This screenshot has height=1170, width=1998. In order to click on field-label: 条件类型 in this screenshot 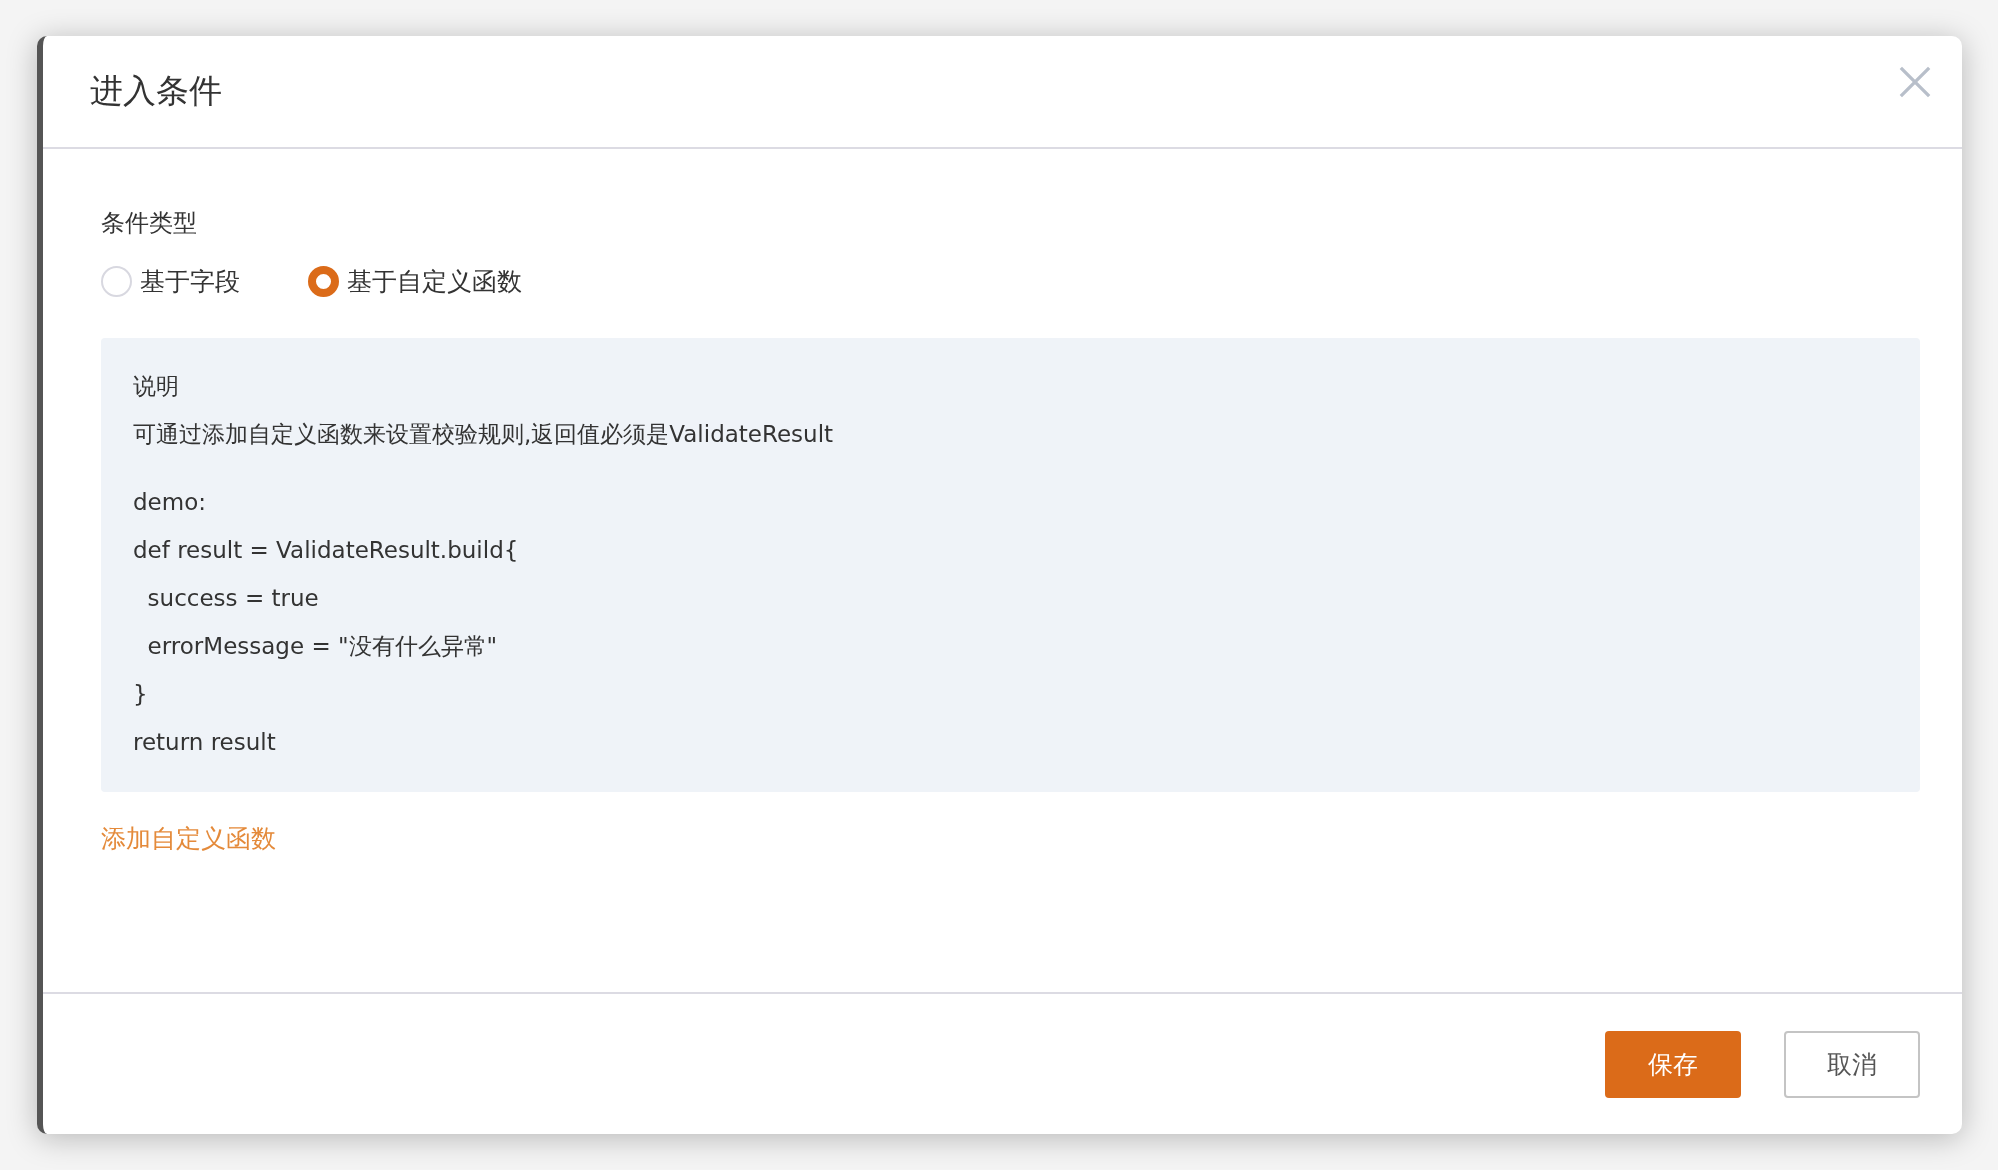, I will do `click(149, 223)`.